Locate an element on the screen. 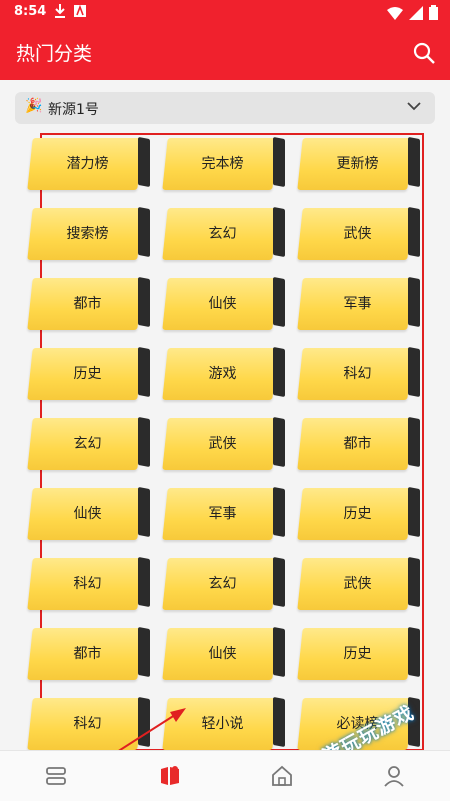 This screenshot has height=801, width=450. category-card: 游戏 is located at coordinates (223, 375).